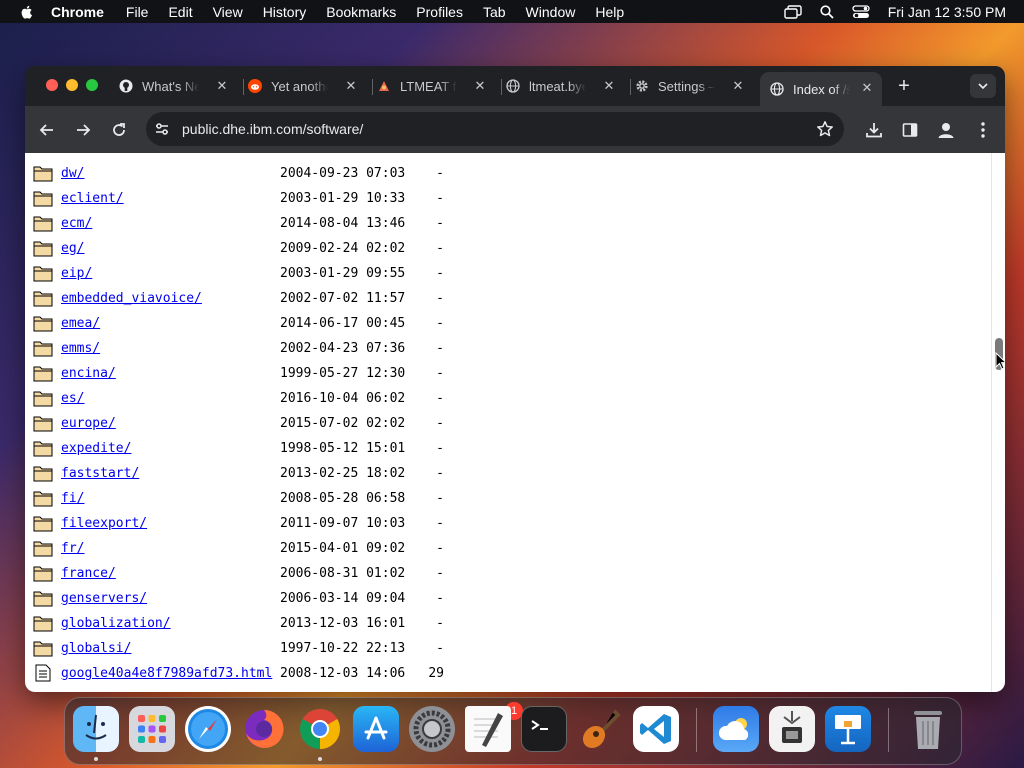 The image size is (1024, 768). I want to click on listing-link: ecm/, so click(76, 223).